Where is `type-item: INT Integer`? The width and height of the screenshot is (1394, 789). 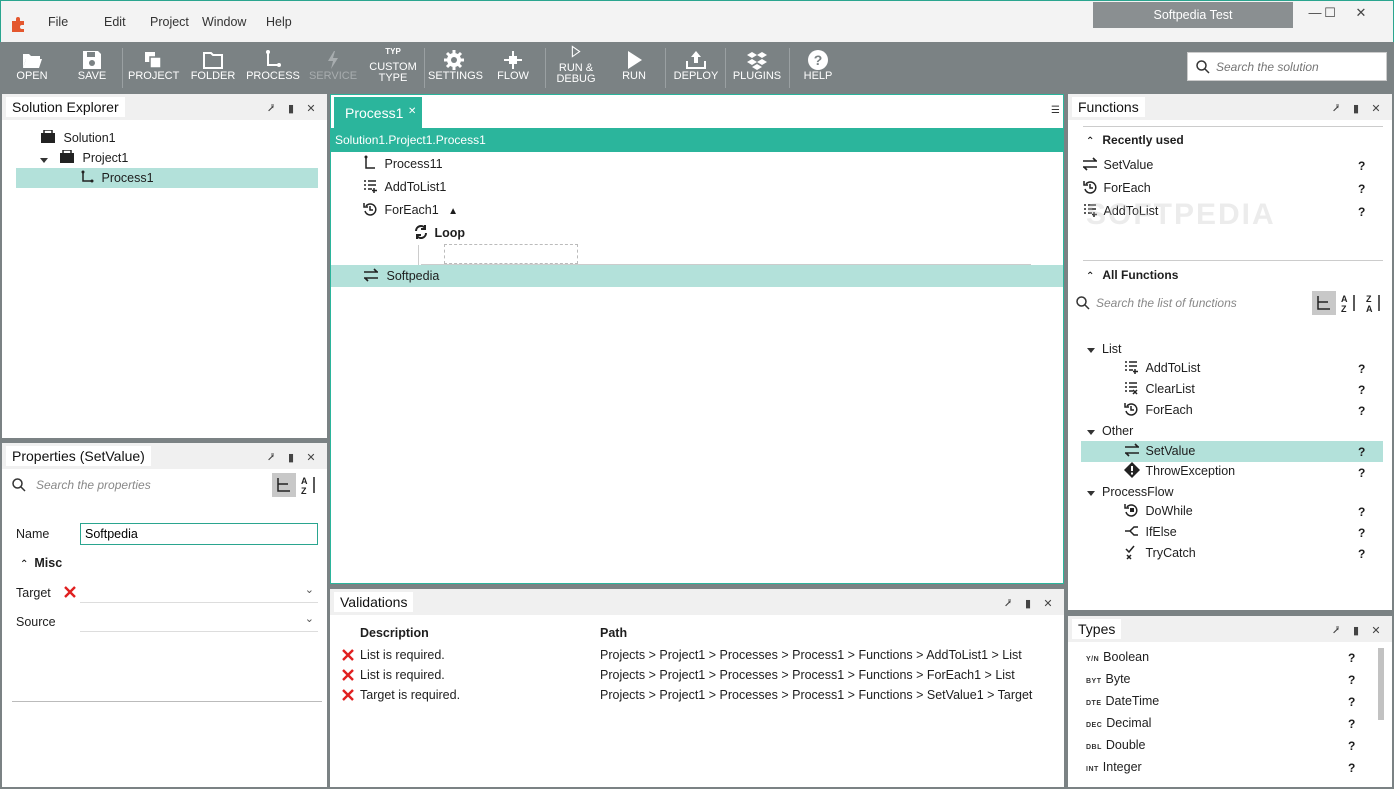 type-item: INT Integer is located at coordinates (1114, 767).